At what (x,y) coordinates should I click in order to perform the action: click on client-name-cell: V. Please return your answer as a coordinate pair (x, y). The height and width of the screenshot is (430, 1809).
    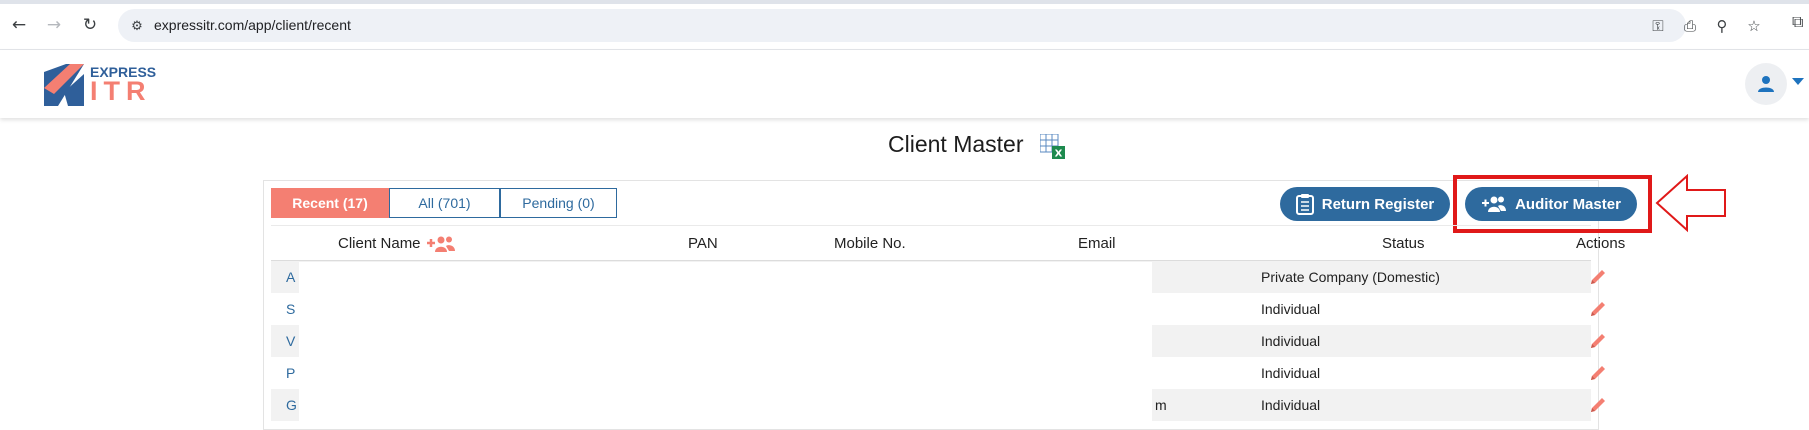
    Looking at the image, I should click on (290, 341).